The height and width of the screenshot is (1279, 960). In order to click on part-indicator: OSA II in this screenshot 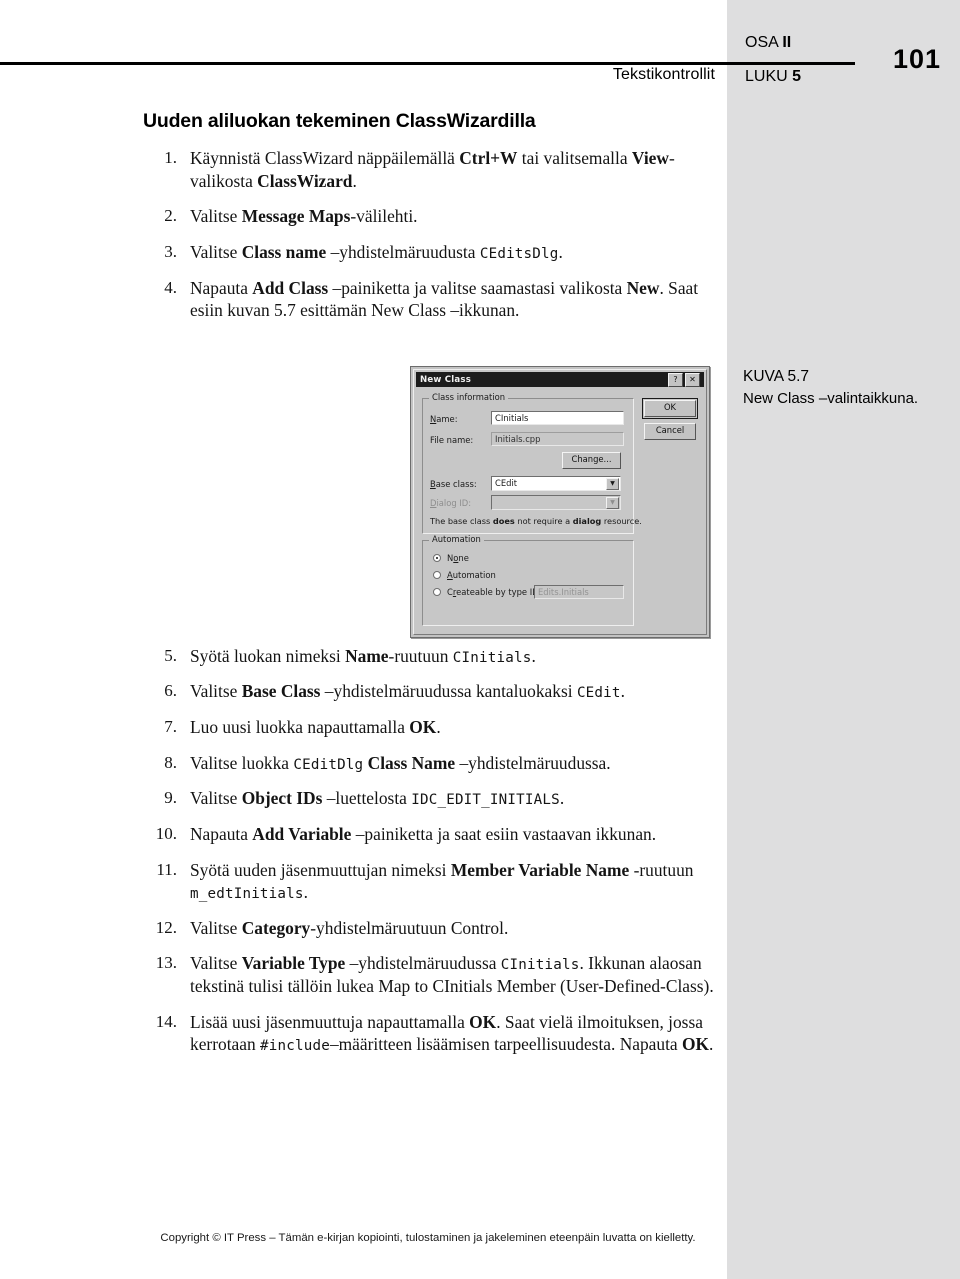, I will do `click(768, 43)`.